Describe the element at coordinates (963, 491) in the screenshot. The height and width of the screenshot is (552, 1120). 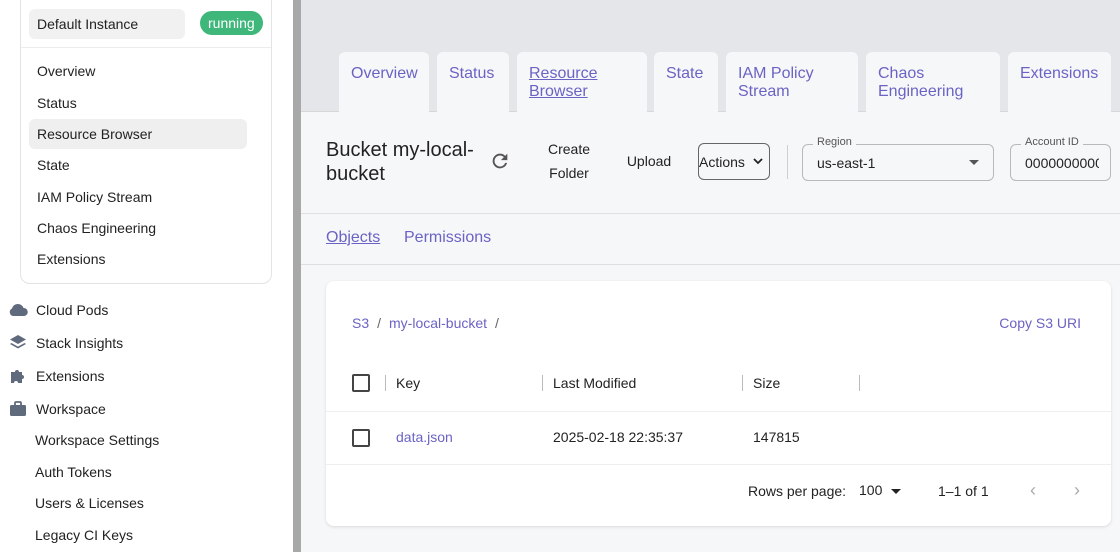
I see `pagination-range: 1–1 of 1` at that location.